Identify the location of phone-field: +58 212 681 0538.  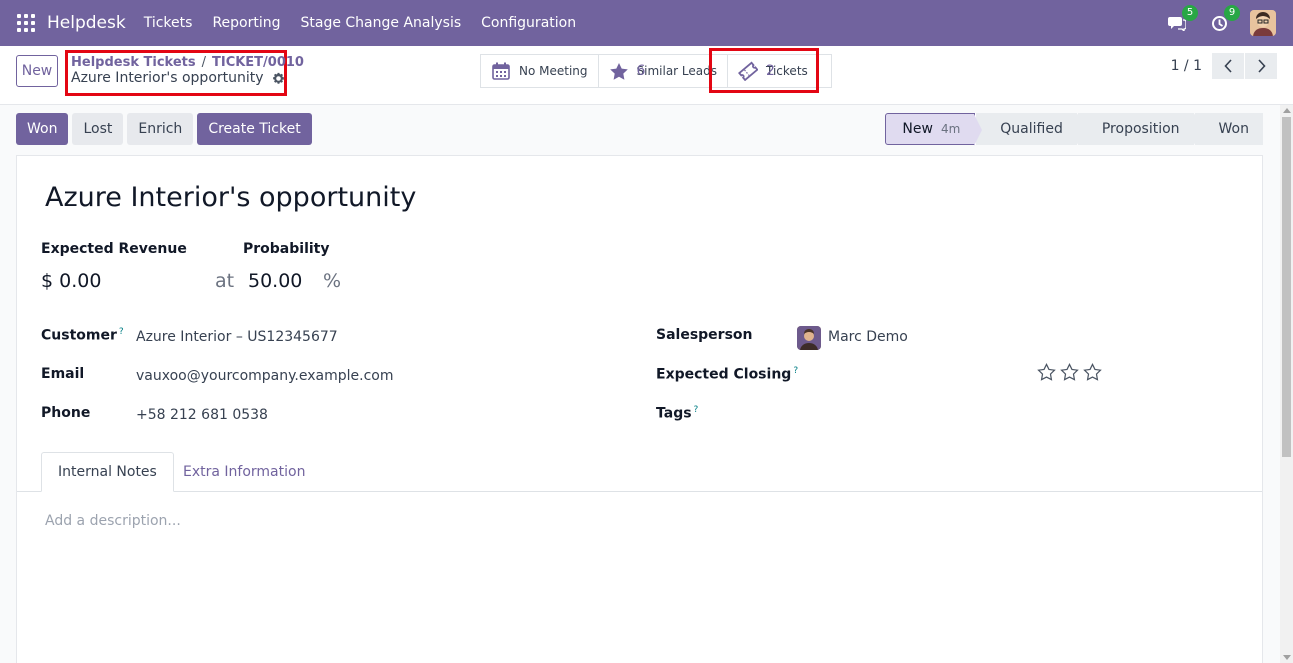
(202, 415).